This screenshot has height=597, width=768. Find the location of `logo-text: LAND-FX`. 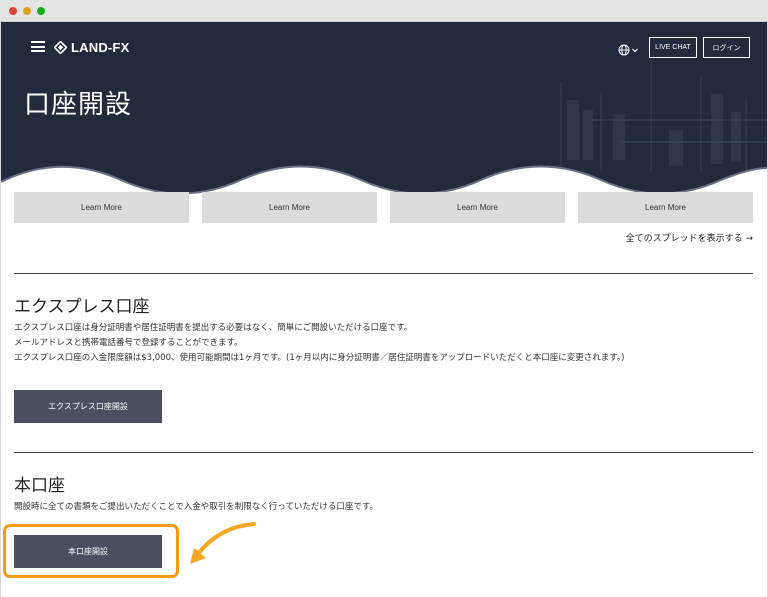

logo-text: LAND-FX is located at coordinates (100, 47).